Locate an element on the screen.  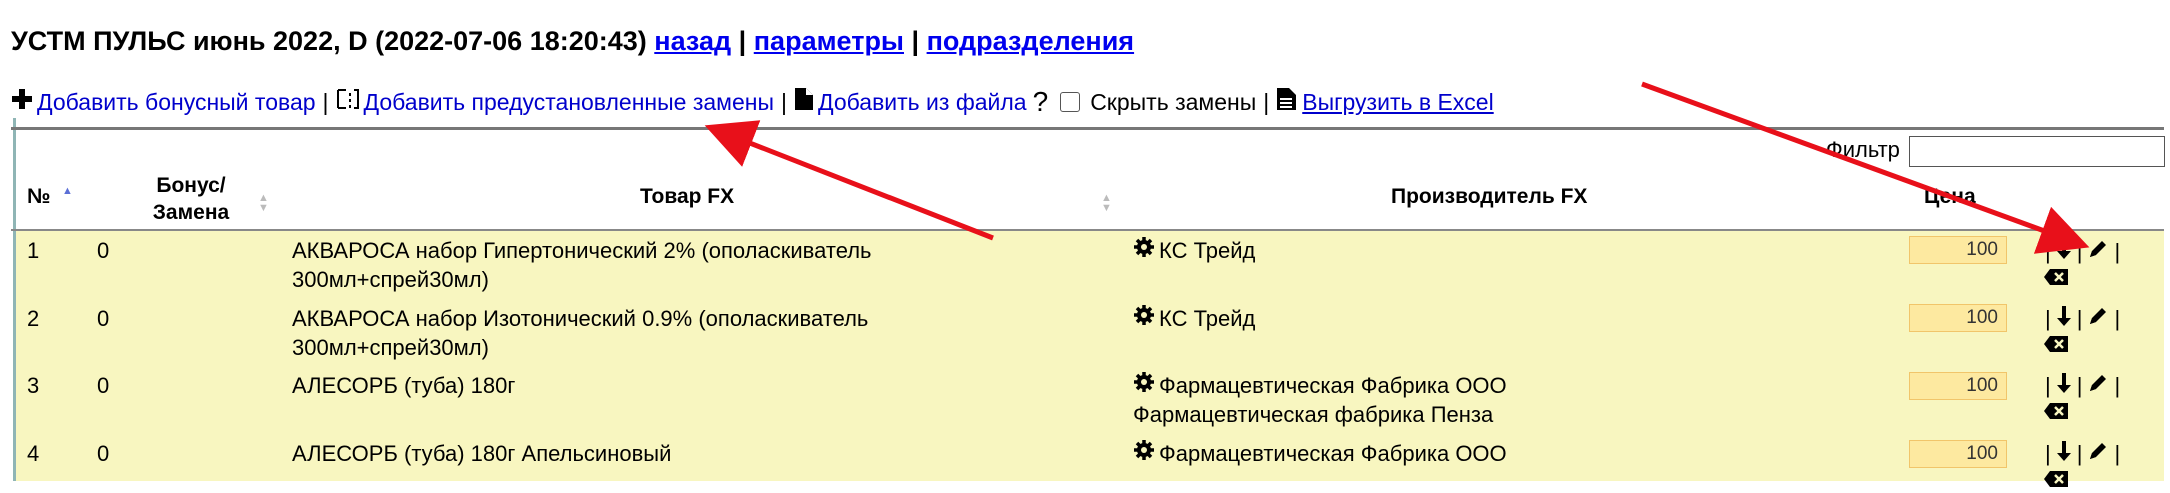
row-number: 3 is located at coordinates (33, 385).